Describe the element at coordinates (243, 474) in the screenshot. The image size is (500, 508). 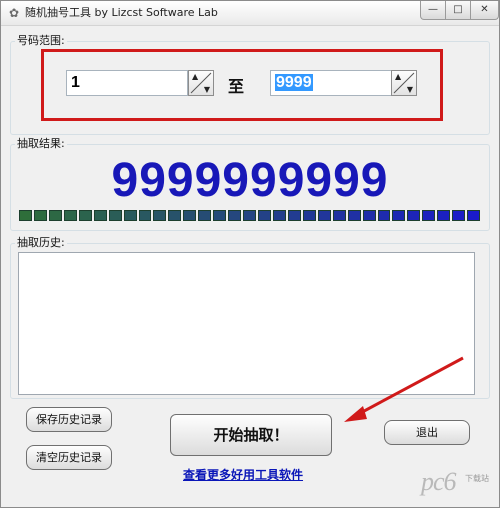
I see `more-tools-link: 查看更多好用工具软件` at that location.